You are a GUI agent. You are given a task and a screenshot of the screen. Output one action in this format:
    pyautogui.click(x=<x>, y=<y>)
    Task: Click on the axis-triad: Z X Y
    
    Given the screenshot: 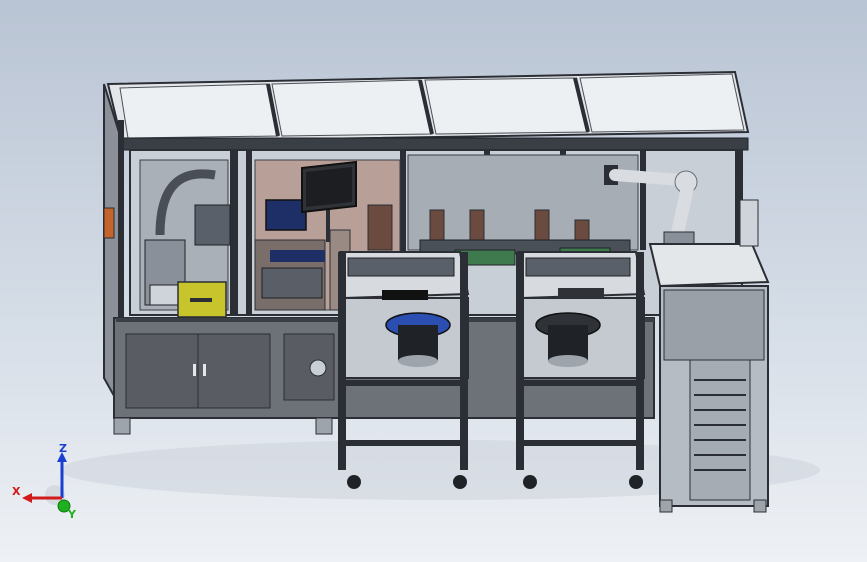 What is the action you would take?
    pyautogui.click(x=44, y=481)
    